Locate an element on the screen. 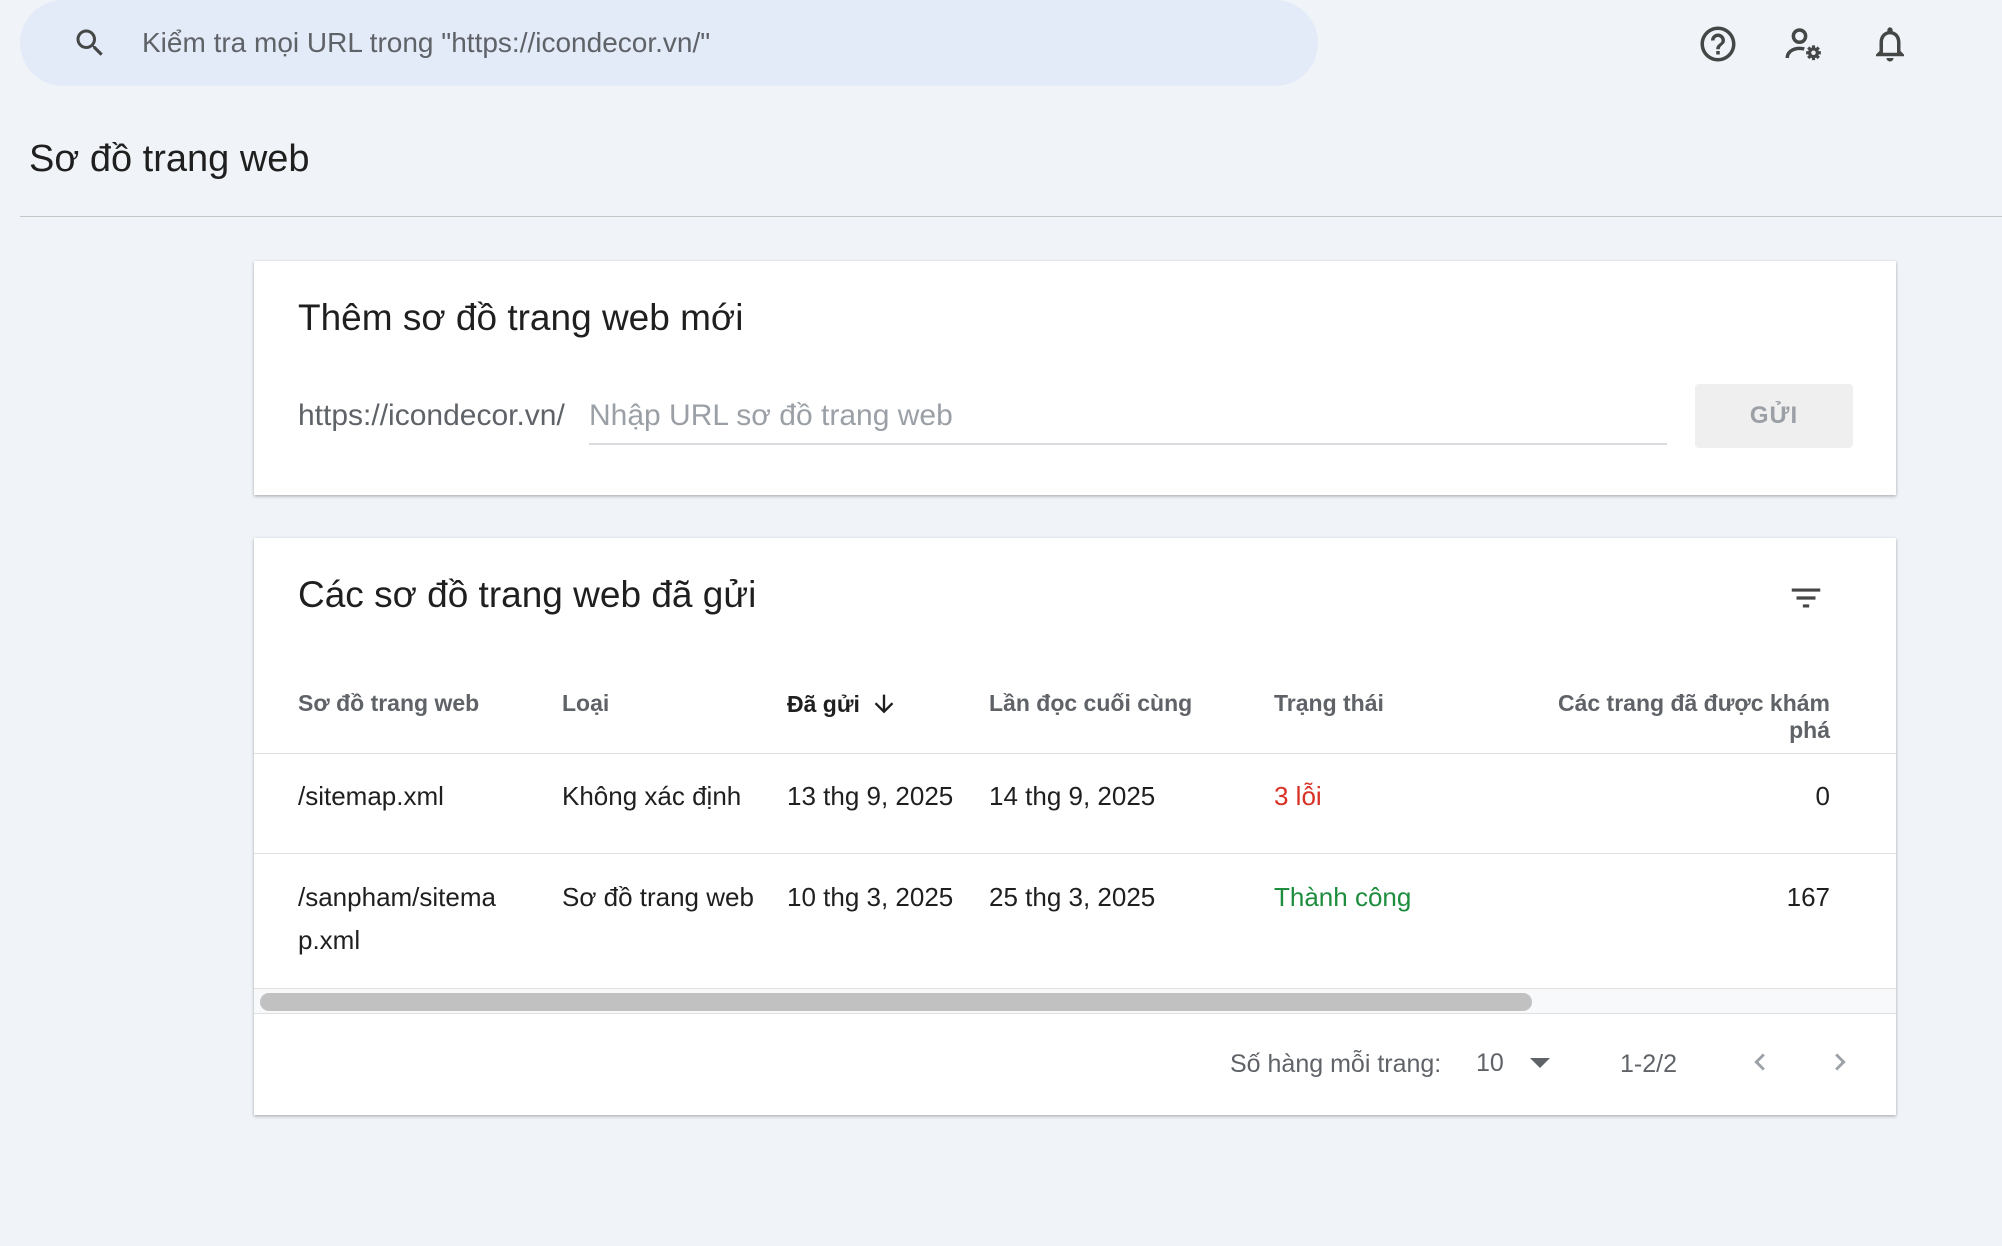  cell-status: Thành công is located at coordinates (1343, 897).